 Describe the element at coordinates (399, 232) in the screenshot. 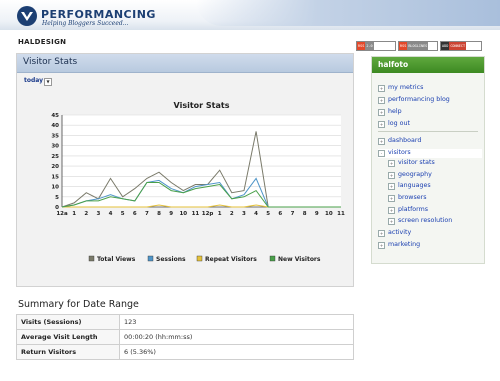

I see `sidebar-item-label: activity` at that location.